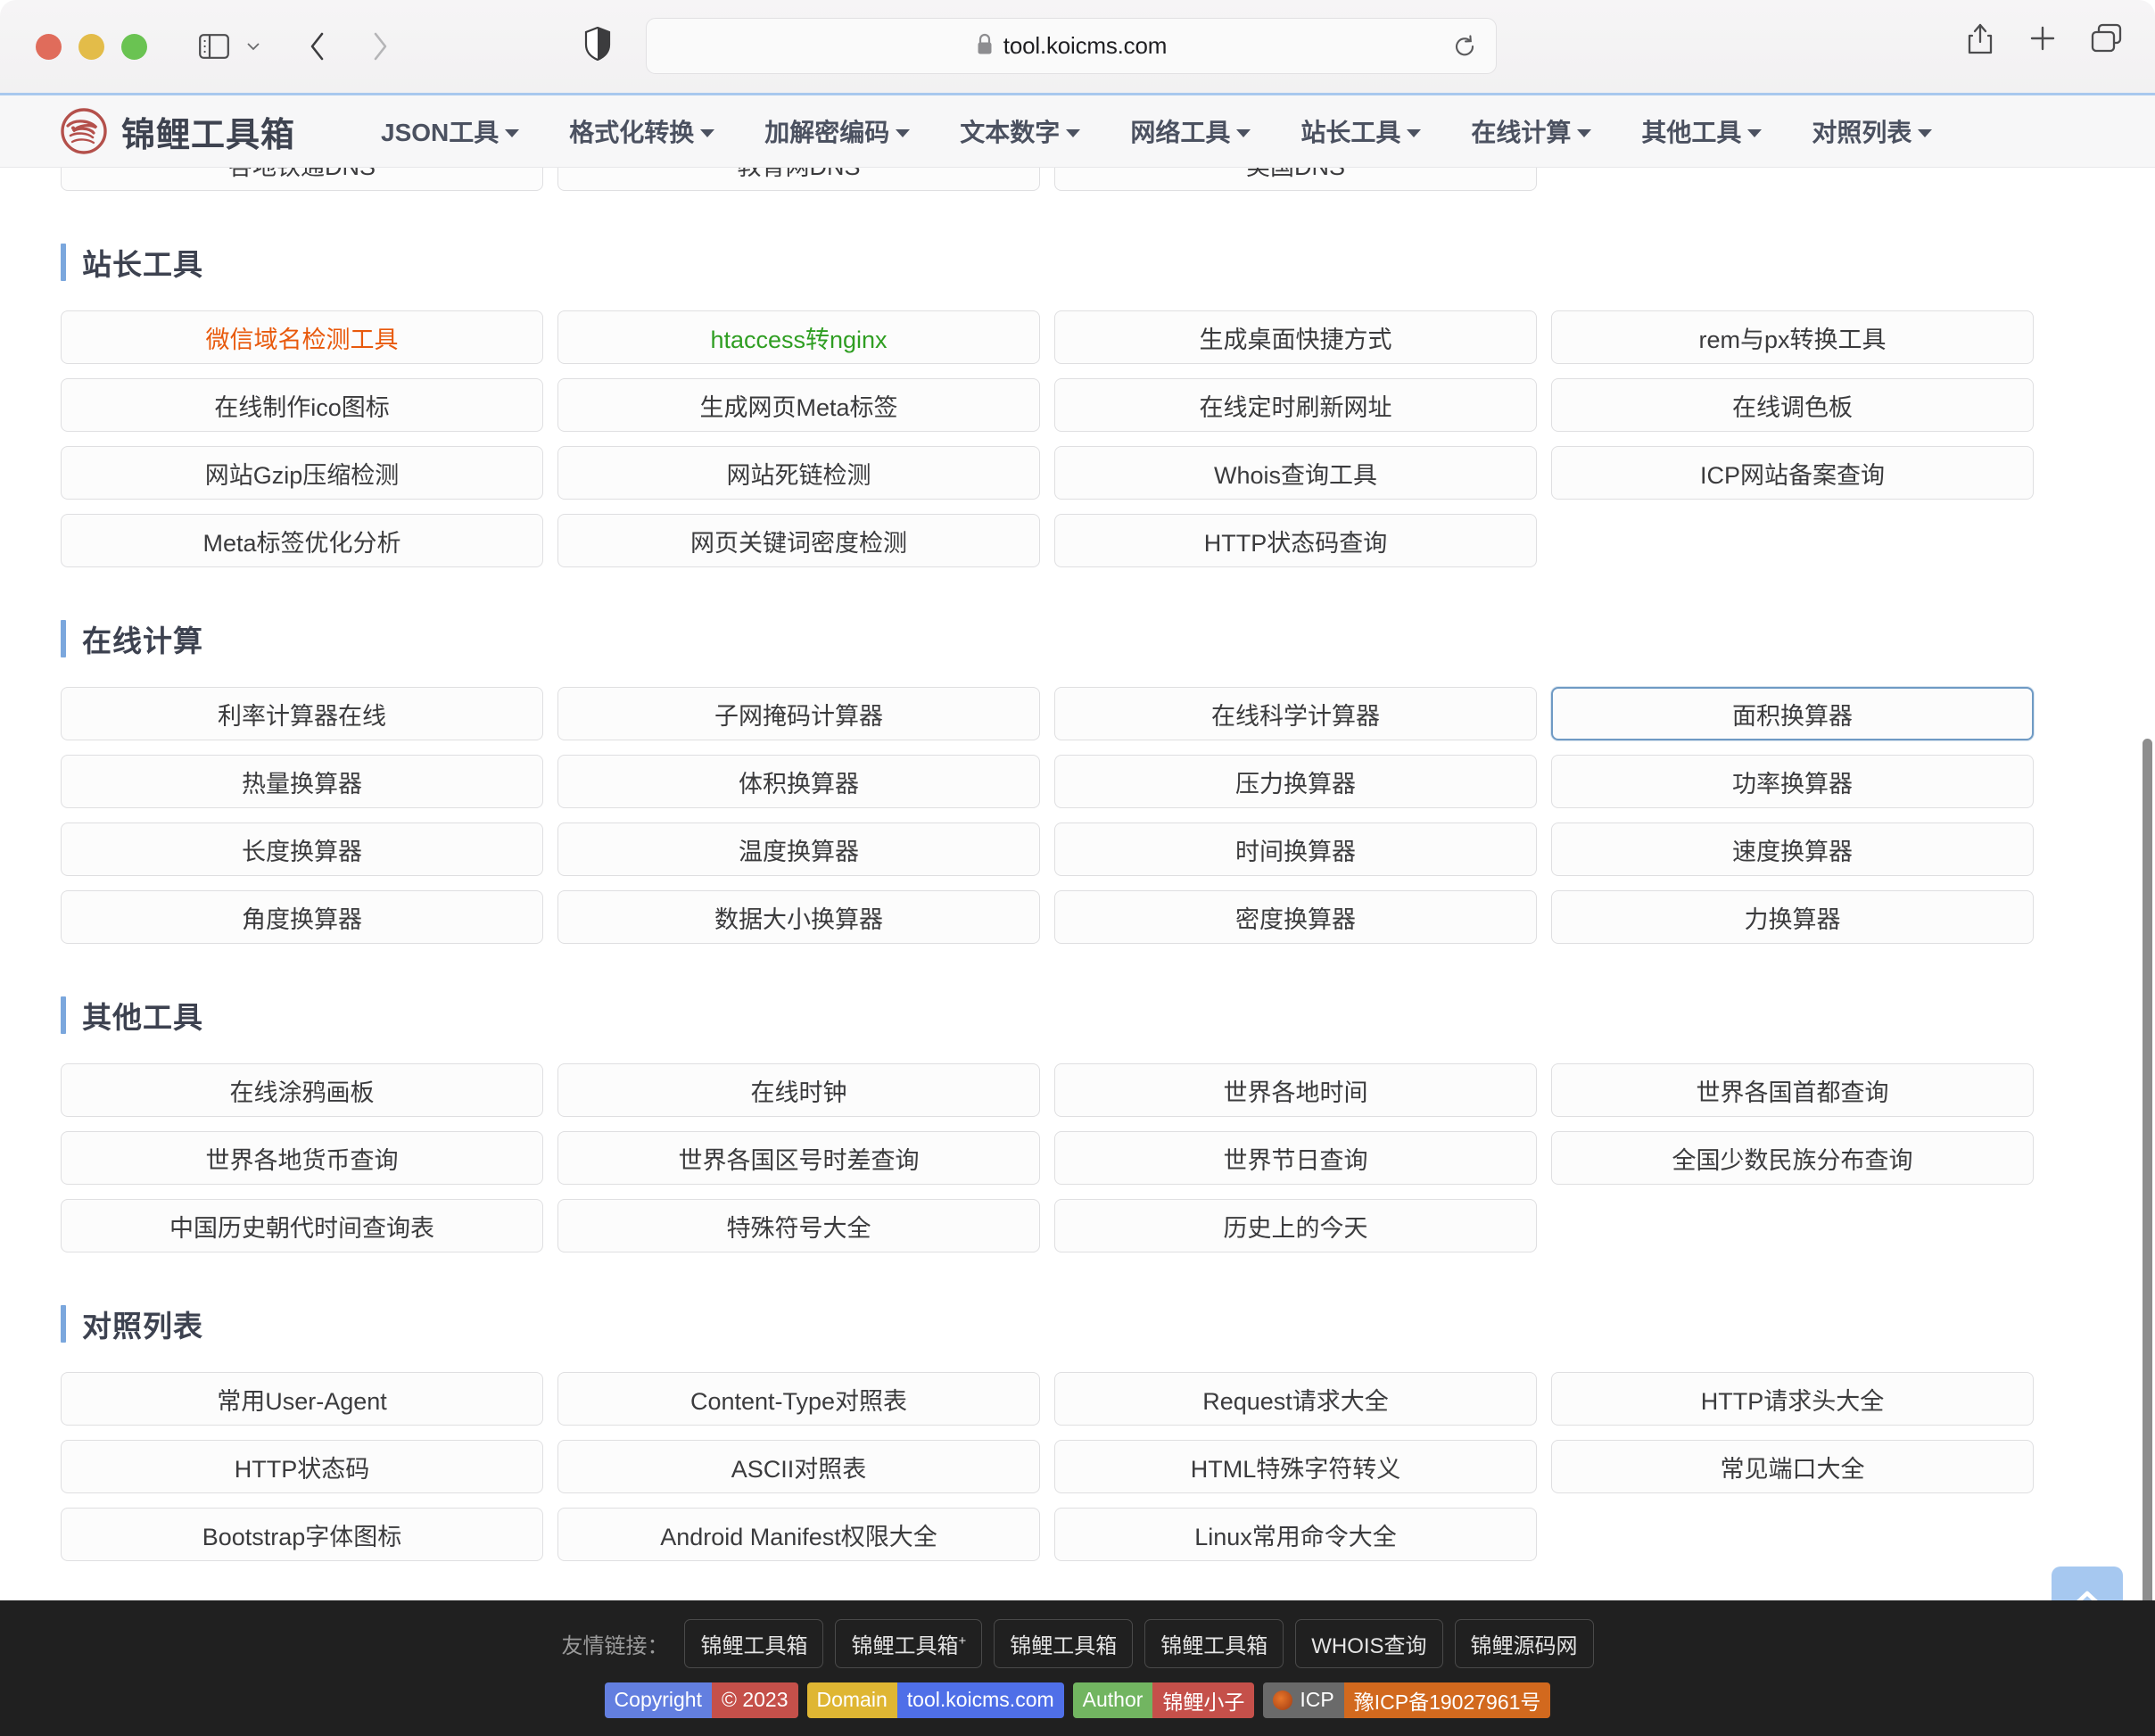 This screenshot has width=2155, height=1736. What do you see at coordinates (1792, 781) in the screenshot?
I see `tool-tile: 功率换算器` at bounding box center [1792, 781].